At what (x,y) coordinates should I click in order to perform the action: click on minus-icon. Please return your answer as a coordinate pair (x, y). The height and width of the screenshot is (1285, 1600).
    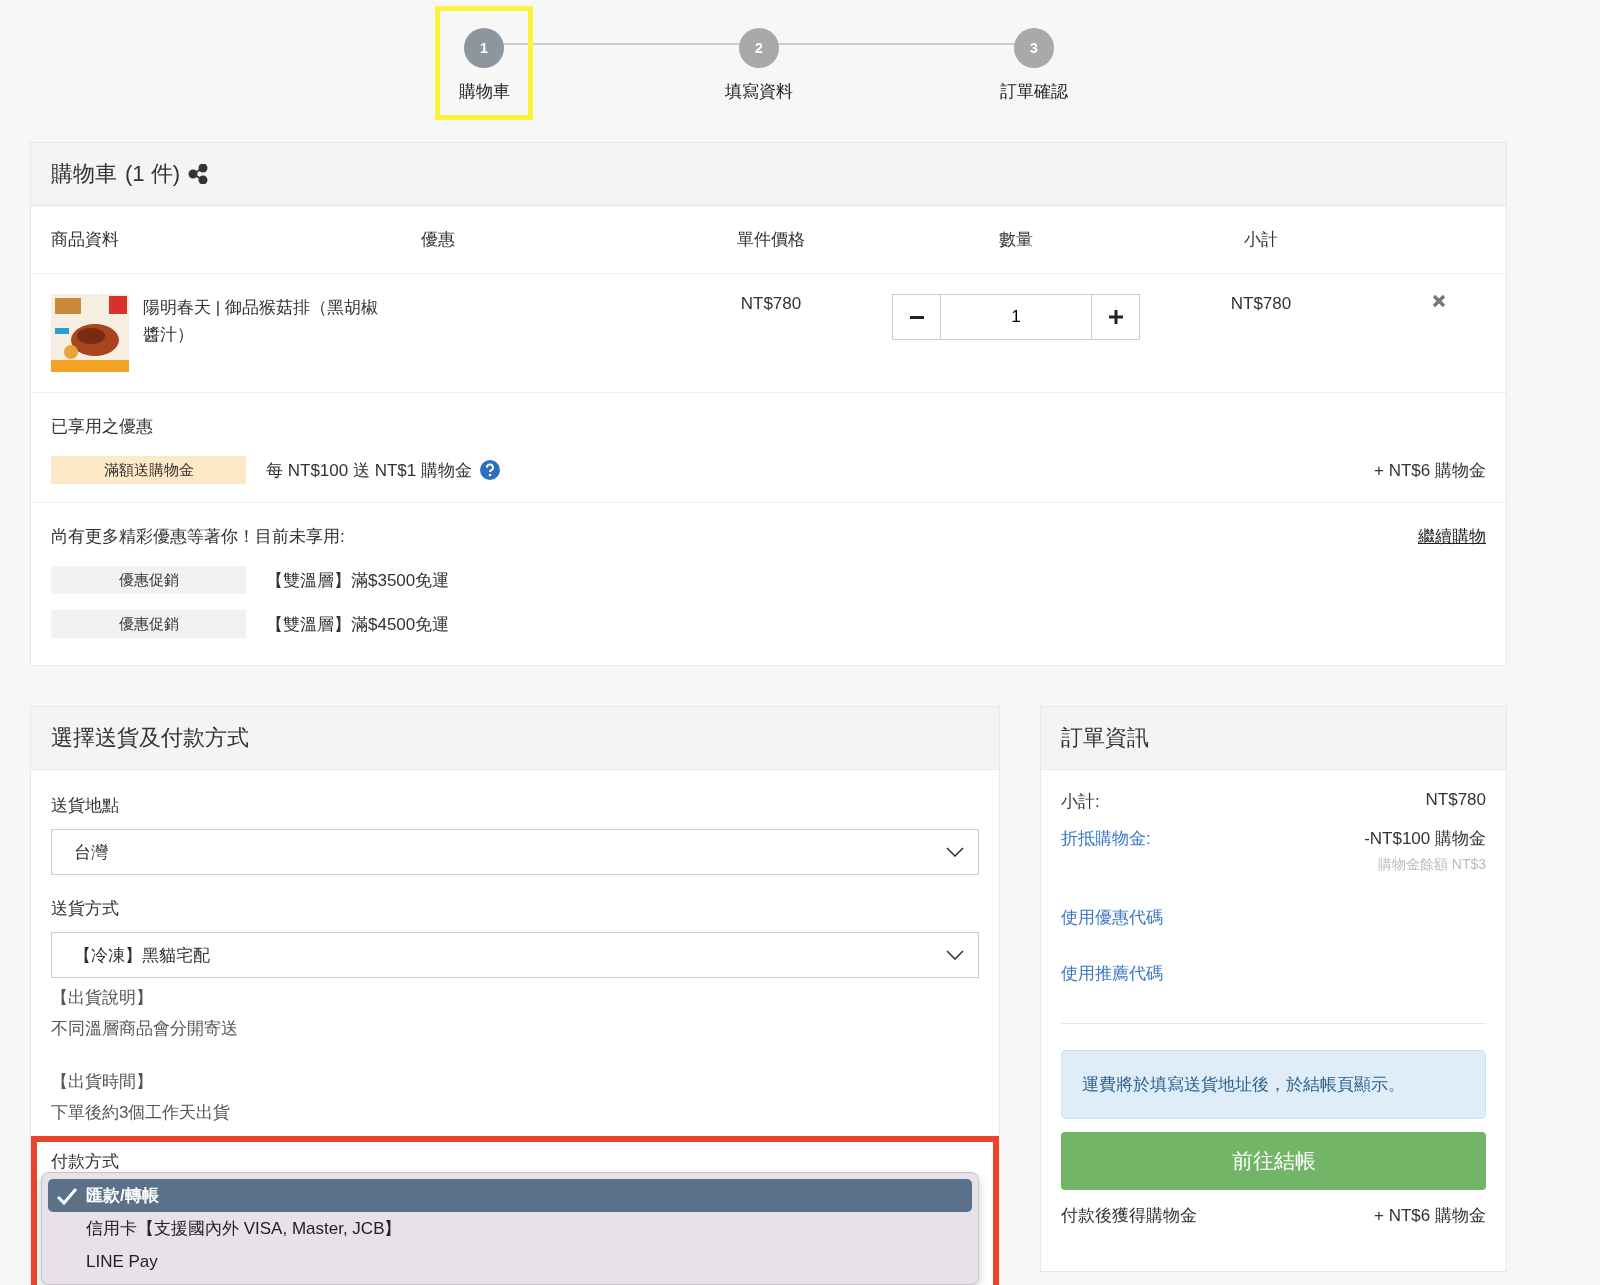
    Looking at the image, I should click on (916, 317).